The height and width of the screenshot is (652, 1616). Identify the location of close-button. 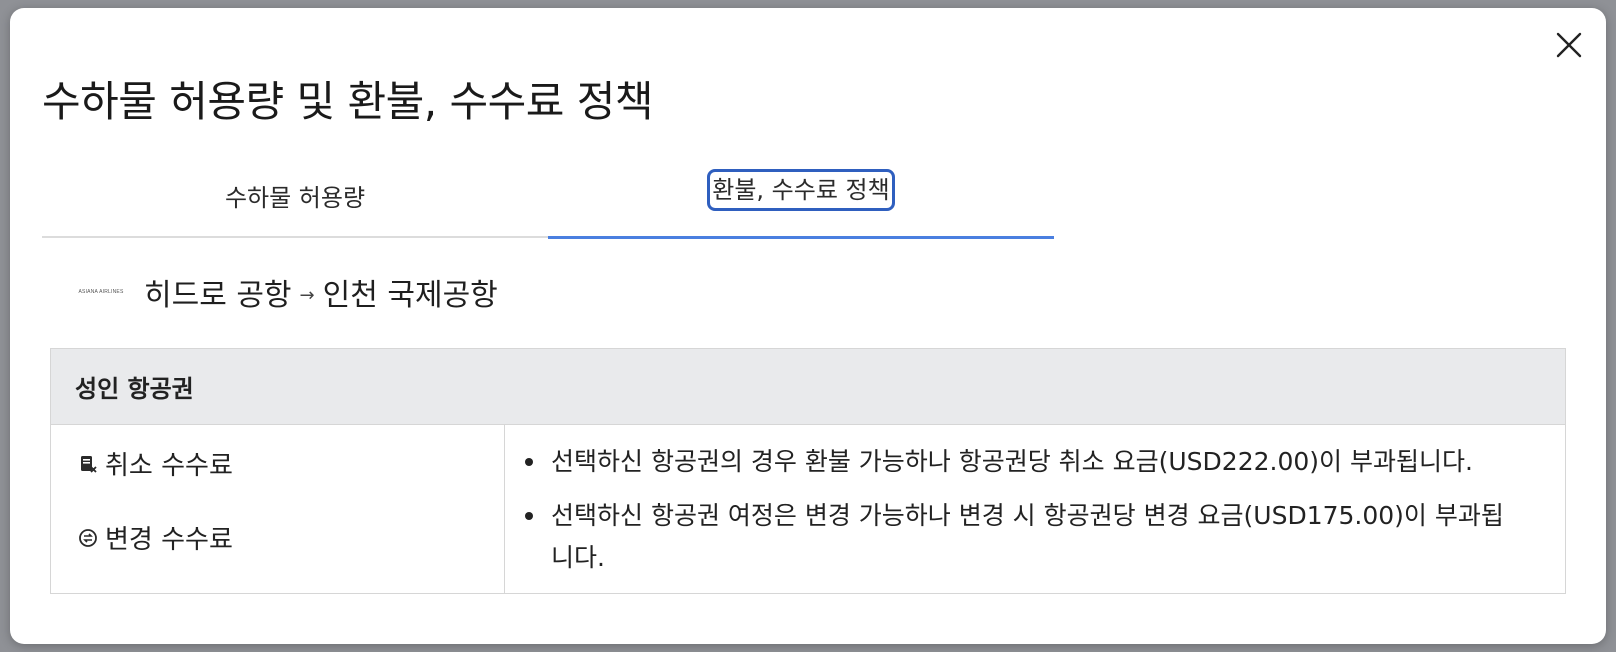
(1569, 45).